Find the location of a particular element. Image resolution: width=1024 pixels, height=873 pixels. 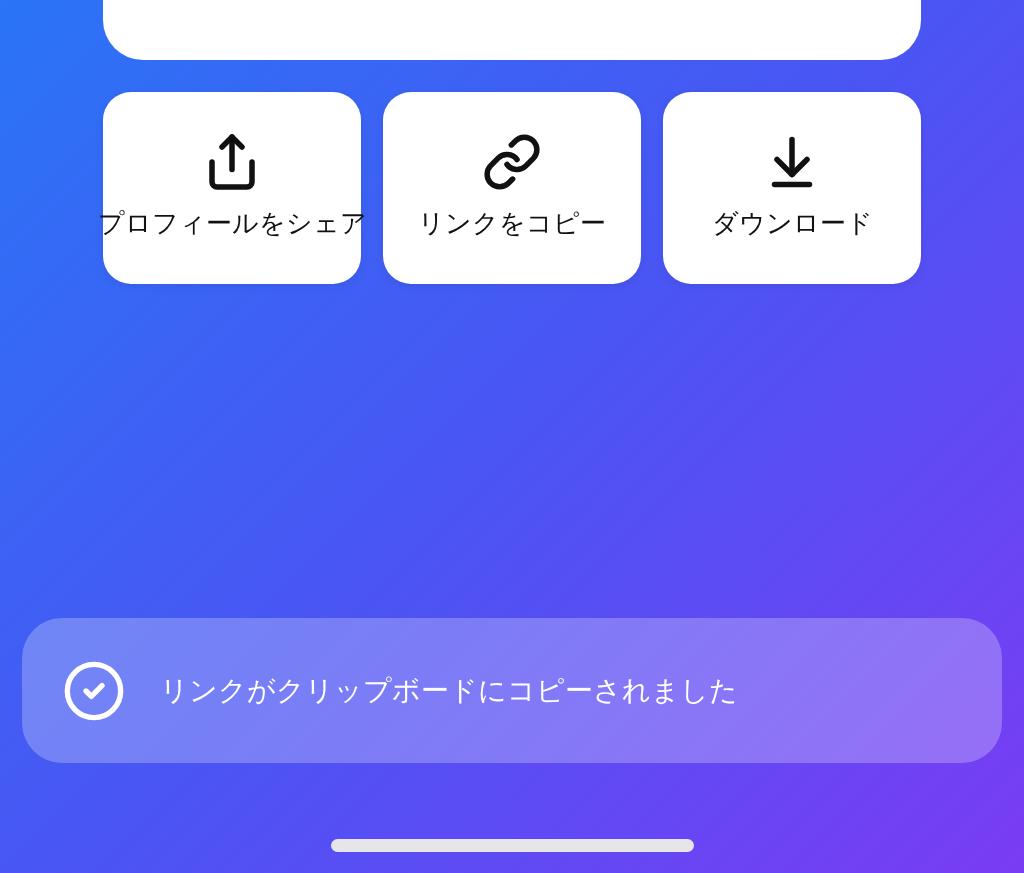

action-button: ダウンロード is located at coordinates (792, 188).